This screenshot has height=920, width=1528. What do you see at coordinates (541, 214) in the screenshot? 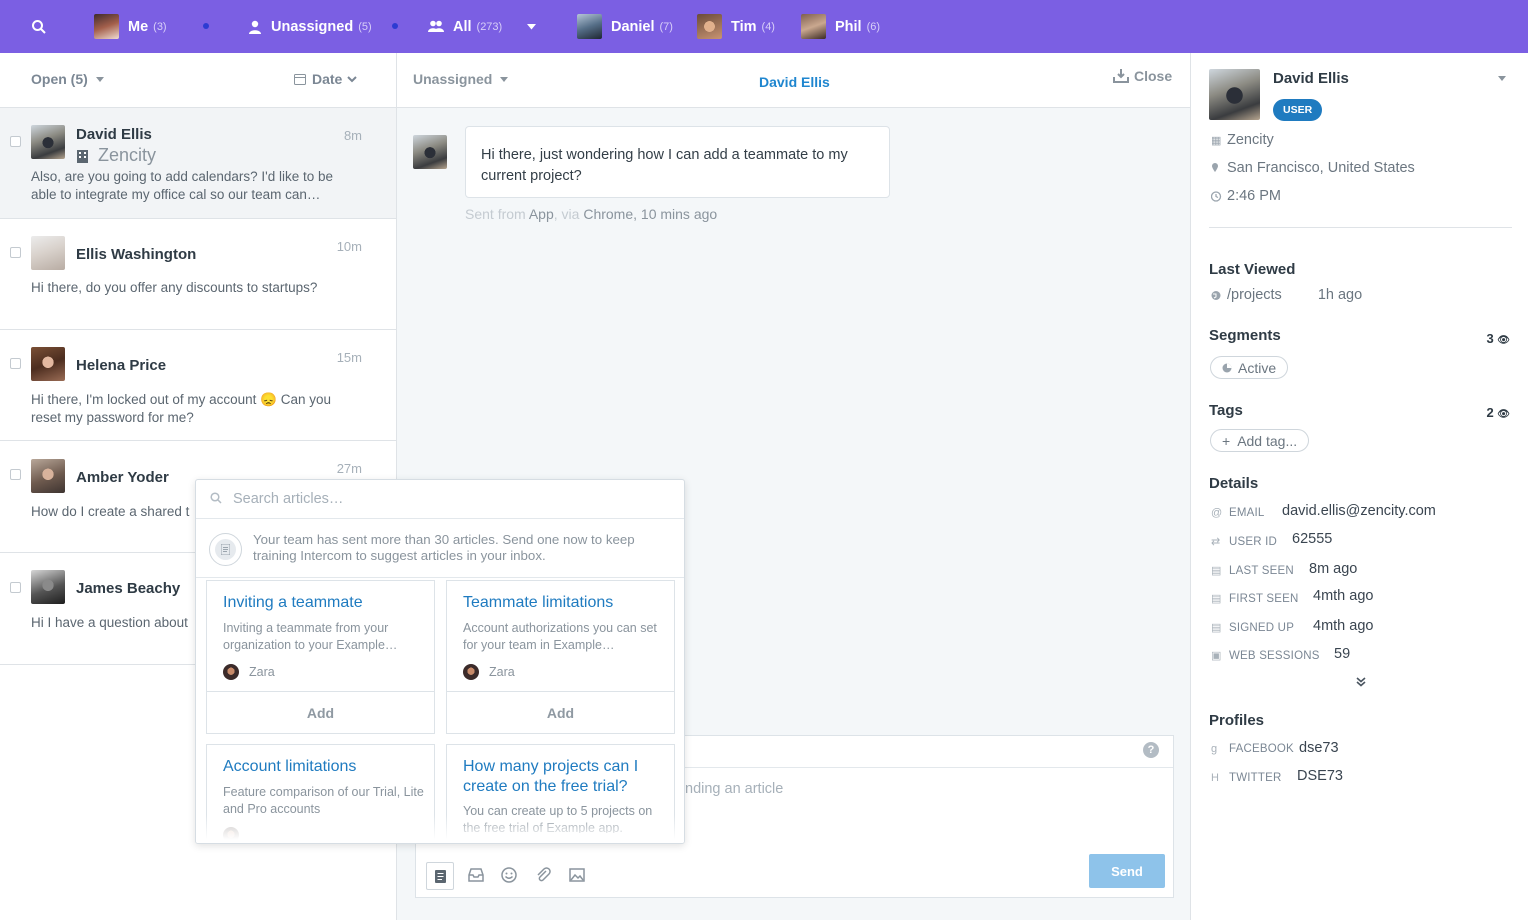
I see `meta-app: App` at bounding box center [541, 214].